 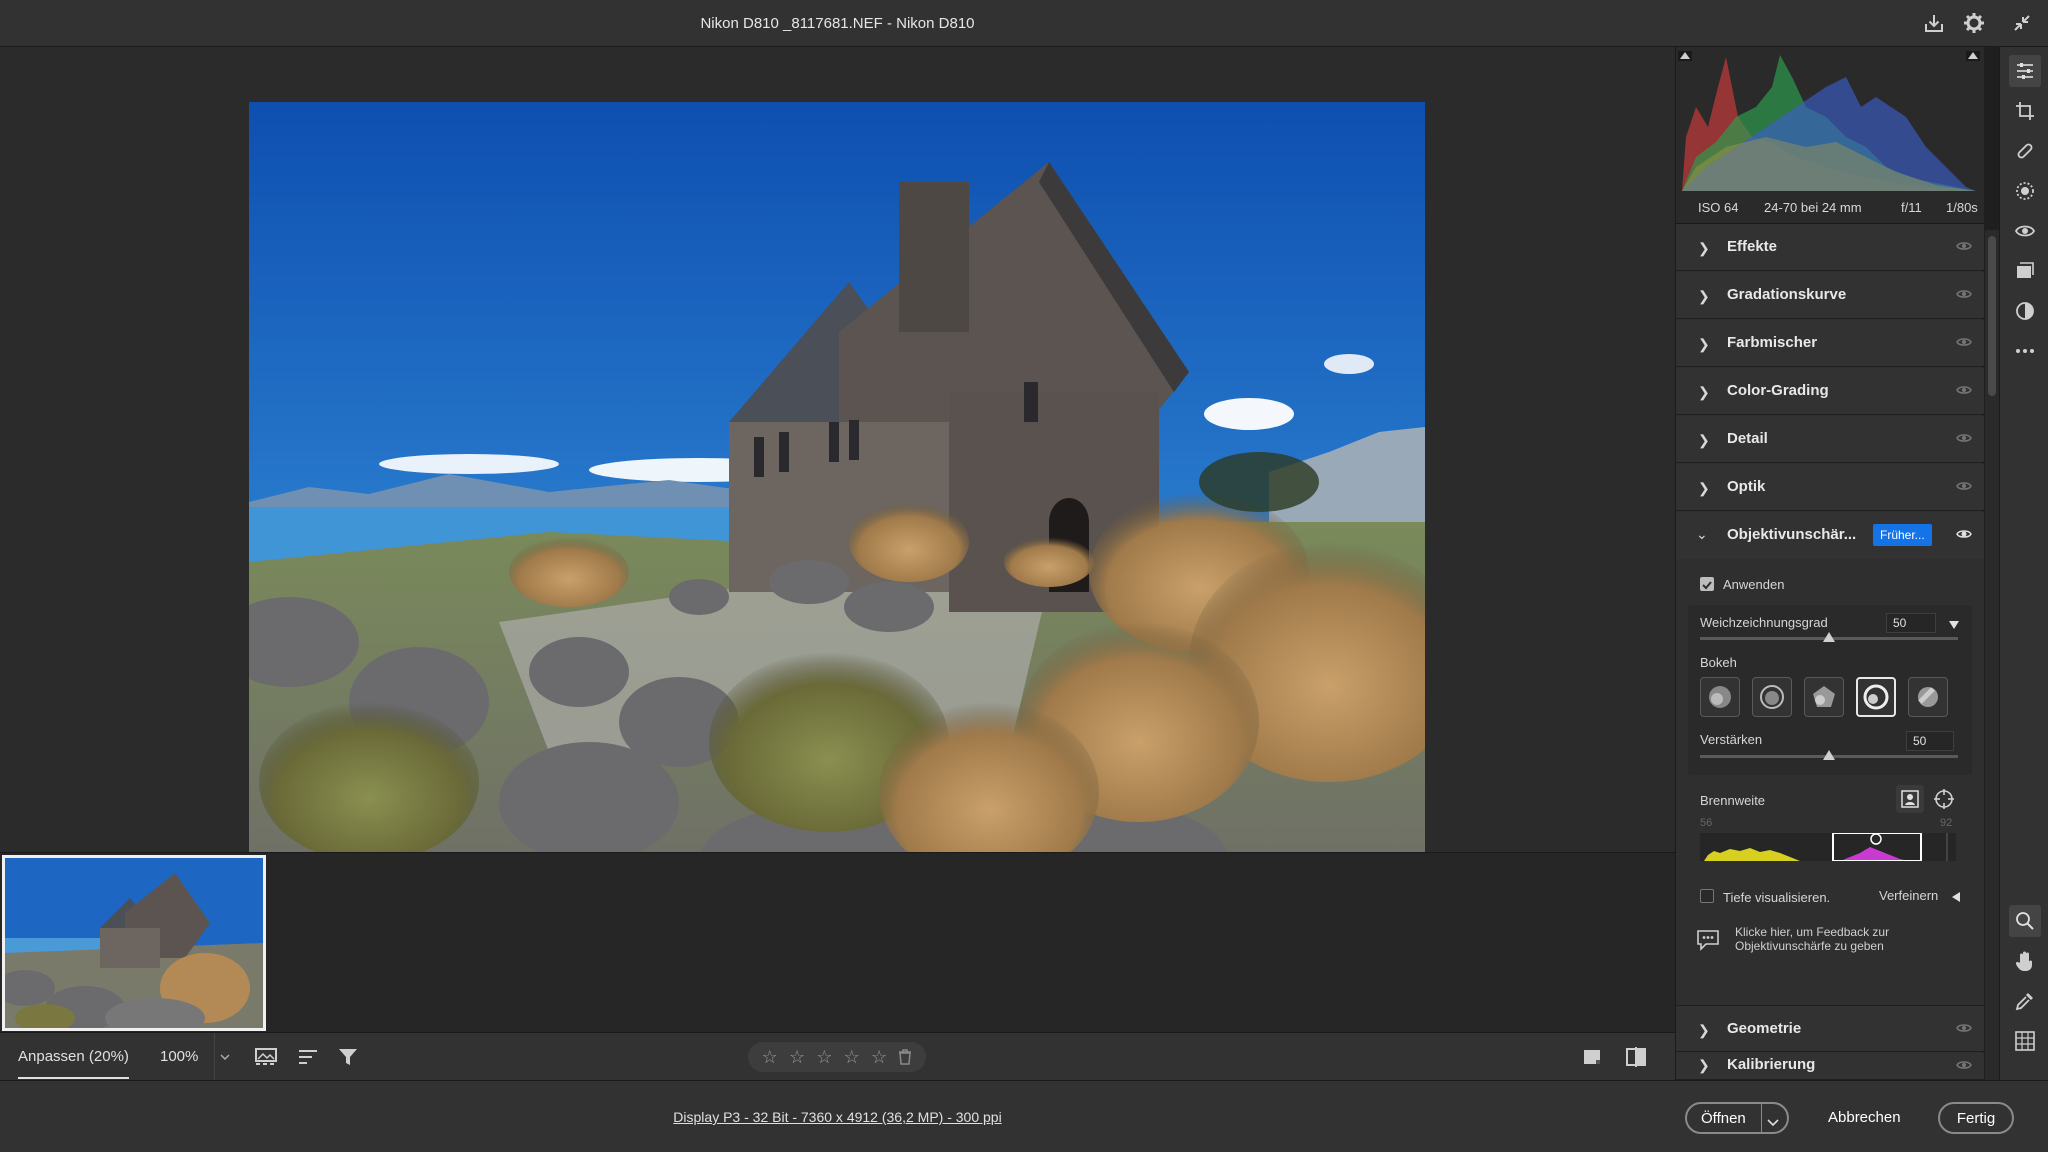 What do you see at coordinates (1956, 899) in the screenshot?
I see `refine-triangle-icon` at bounding box center [1956, 899].